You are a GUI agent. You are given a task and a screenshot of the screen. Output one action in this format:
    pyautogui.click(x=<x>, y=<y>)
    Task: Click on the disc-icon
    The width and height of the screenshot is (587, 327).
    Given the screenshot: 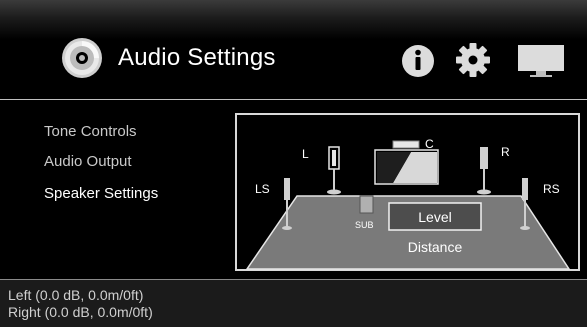 What is the action you would take?
    pyautogui.click(x=82, y=58)
    